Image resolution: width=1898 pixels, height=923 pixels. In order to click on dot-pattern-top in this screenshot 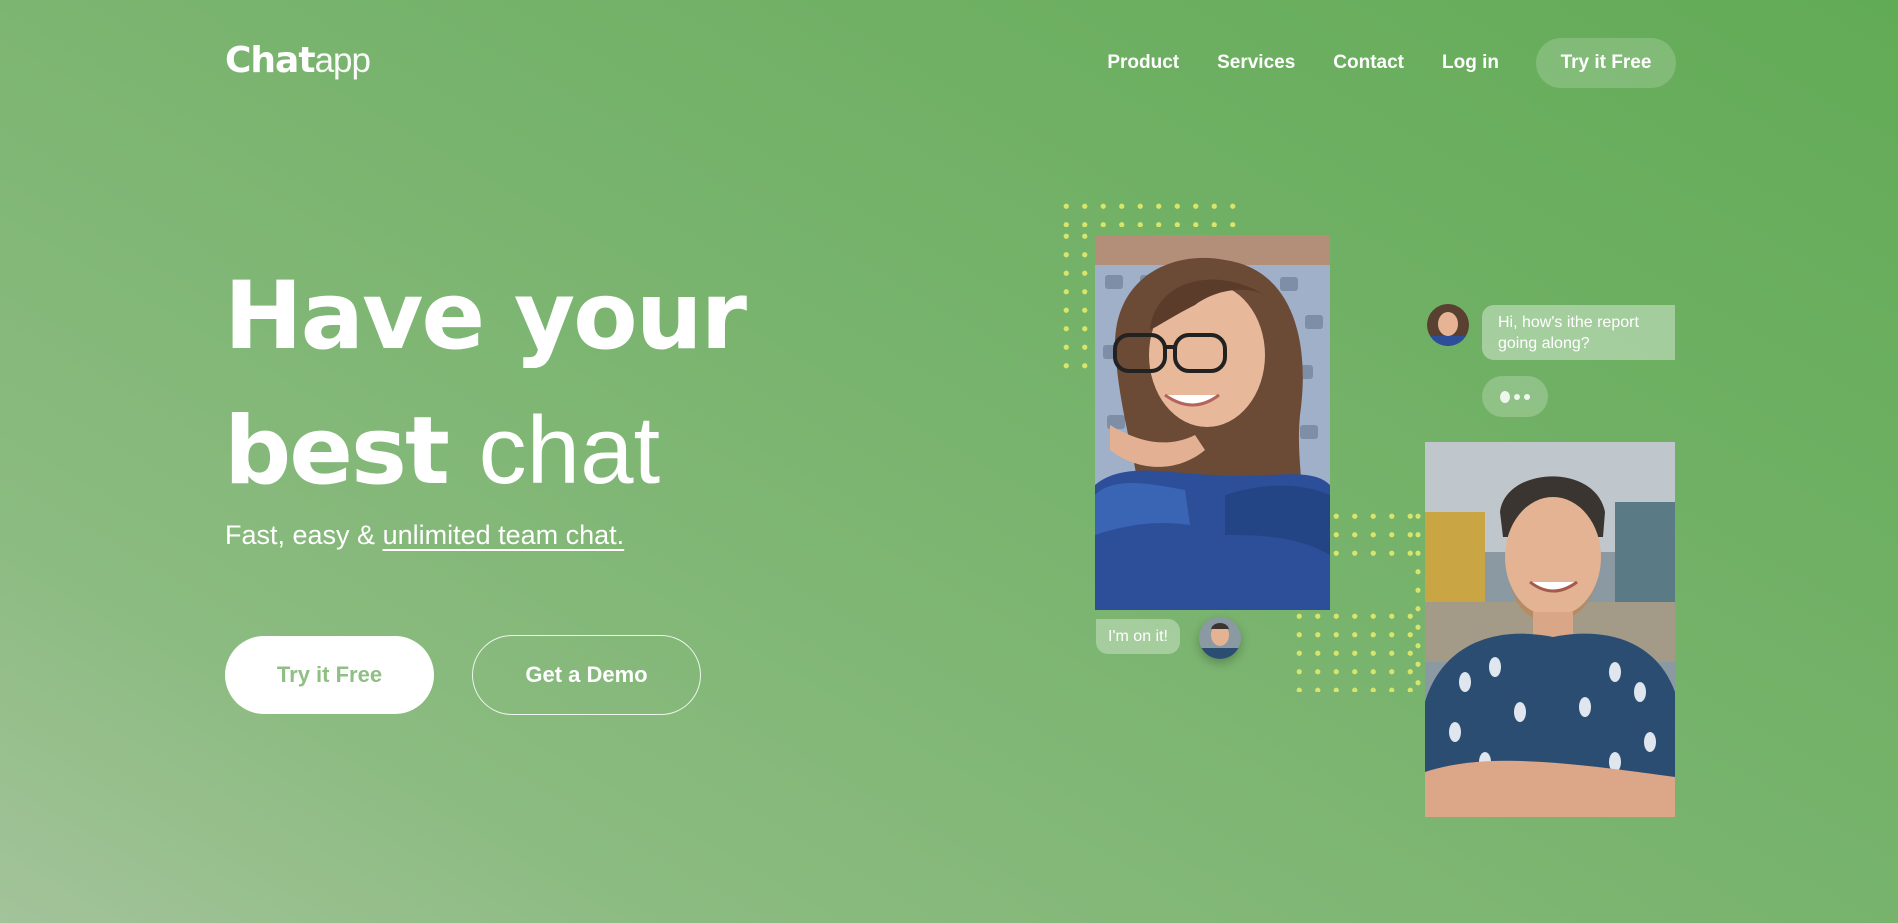, I will do `click(1149, 212)`.